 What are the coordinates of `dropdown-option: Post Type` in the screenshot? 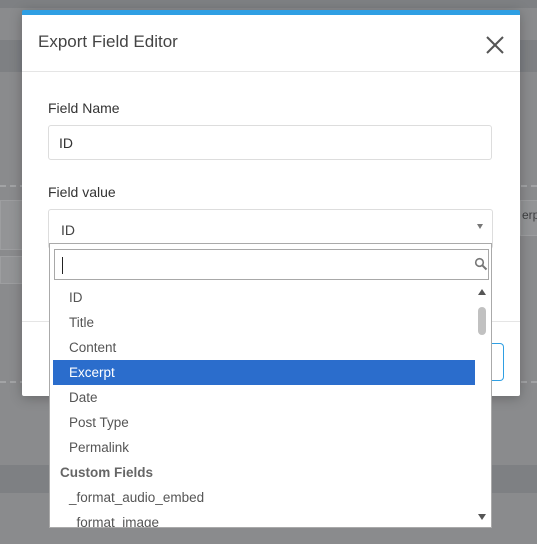 It's located at (264, 422).